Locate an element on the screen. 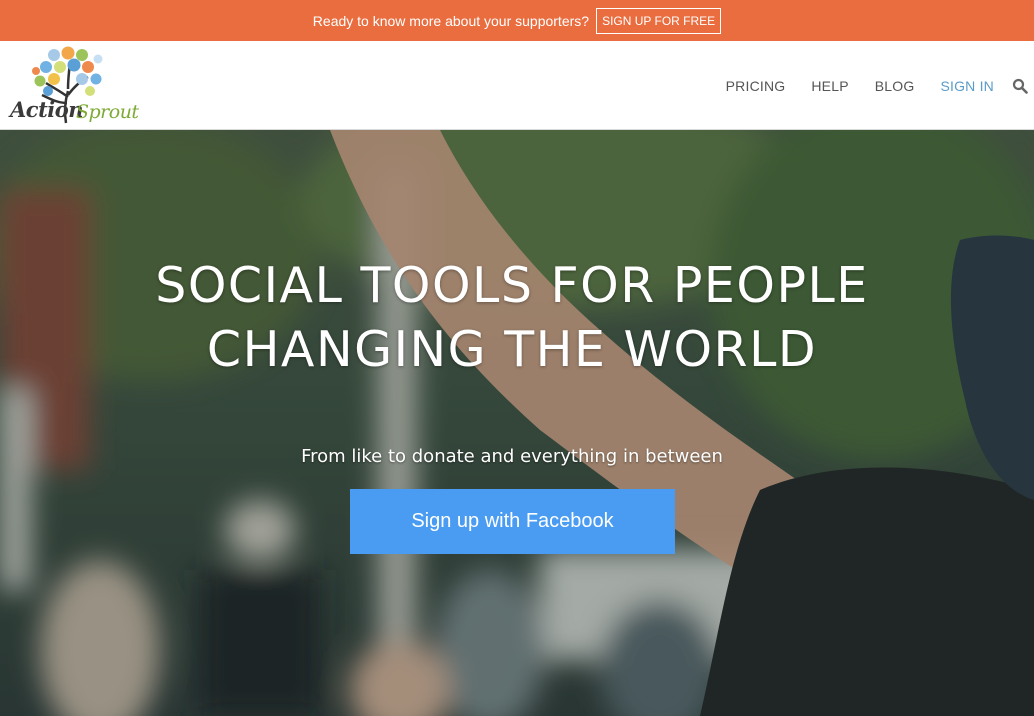 The height and width of the screenshot is (716, 1034). actionsprout-logo: Action Sprout is located at coordinates (78, 87).